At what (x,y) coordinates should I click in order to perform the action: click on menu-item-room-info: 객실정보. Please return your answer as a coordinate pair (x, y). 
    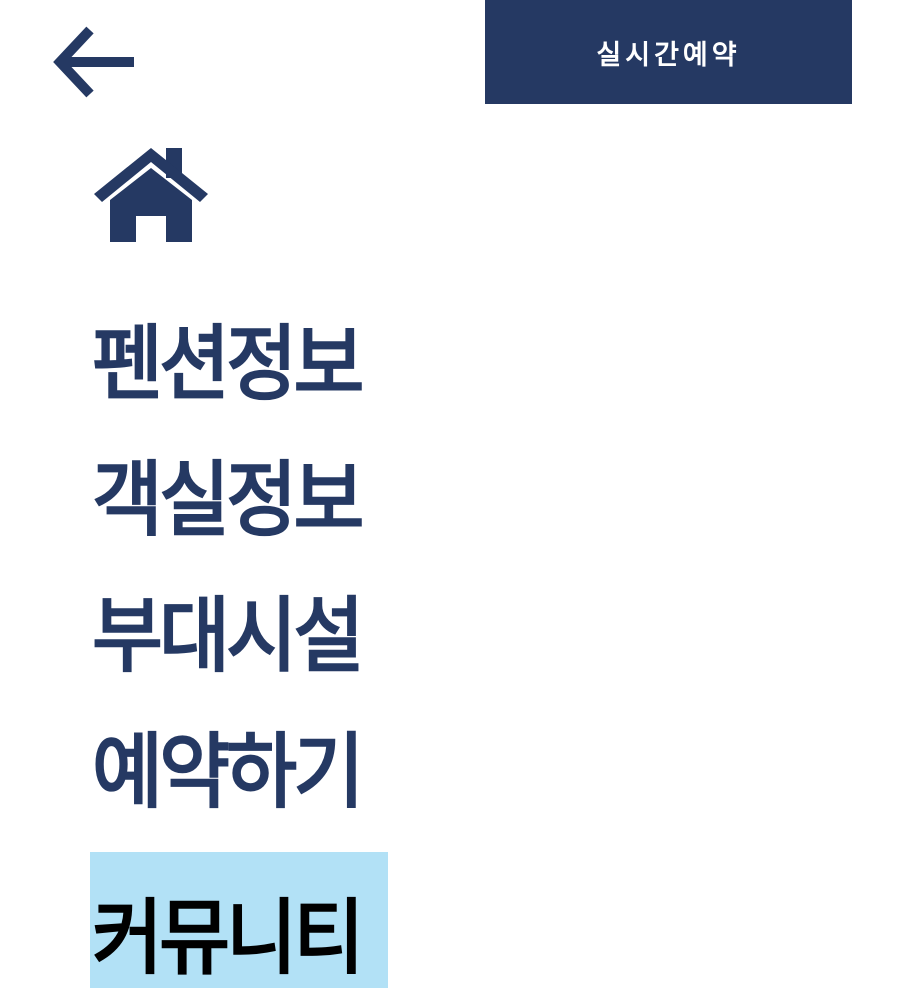
    Looking at the image, I should click on (239, 482).